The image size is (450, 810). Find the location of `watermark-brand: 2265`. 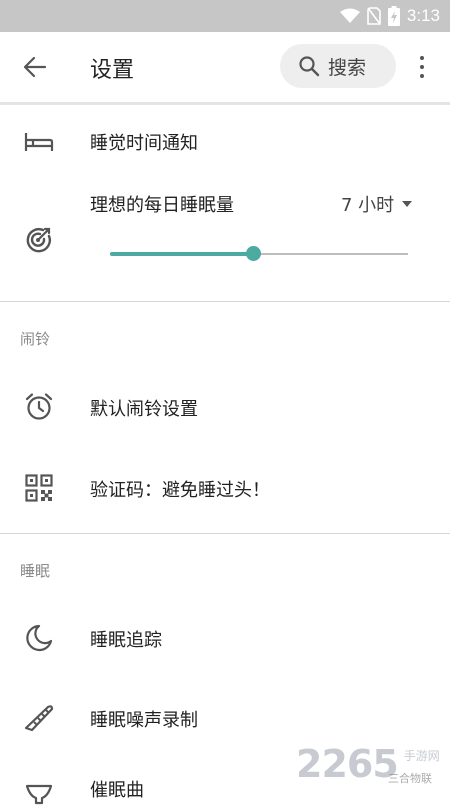

watermark-brand: 2265 is located at coordinates (347, 764).